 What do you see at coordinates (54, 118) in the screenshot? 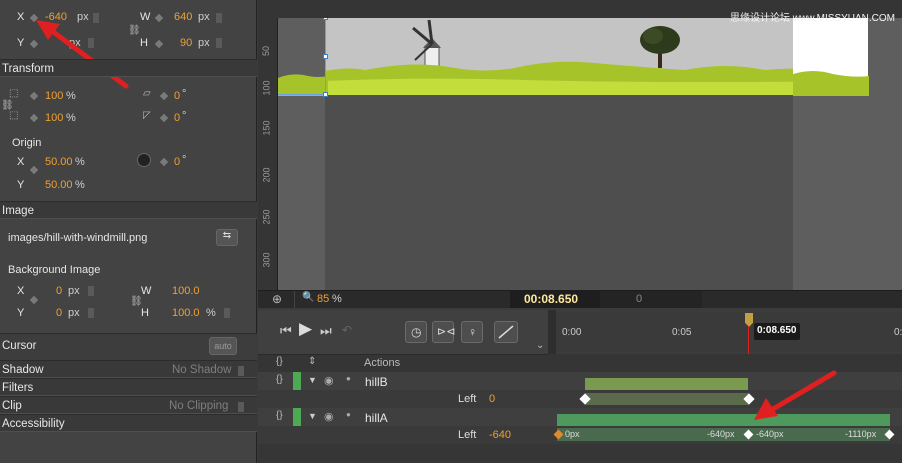
I see `scale-y-value: 100` at bounding box center [54, 118].